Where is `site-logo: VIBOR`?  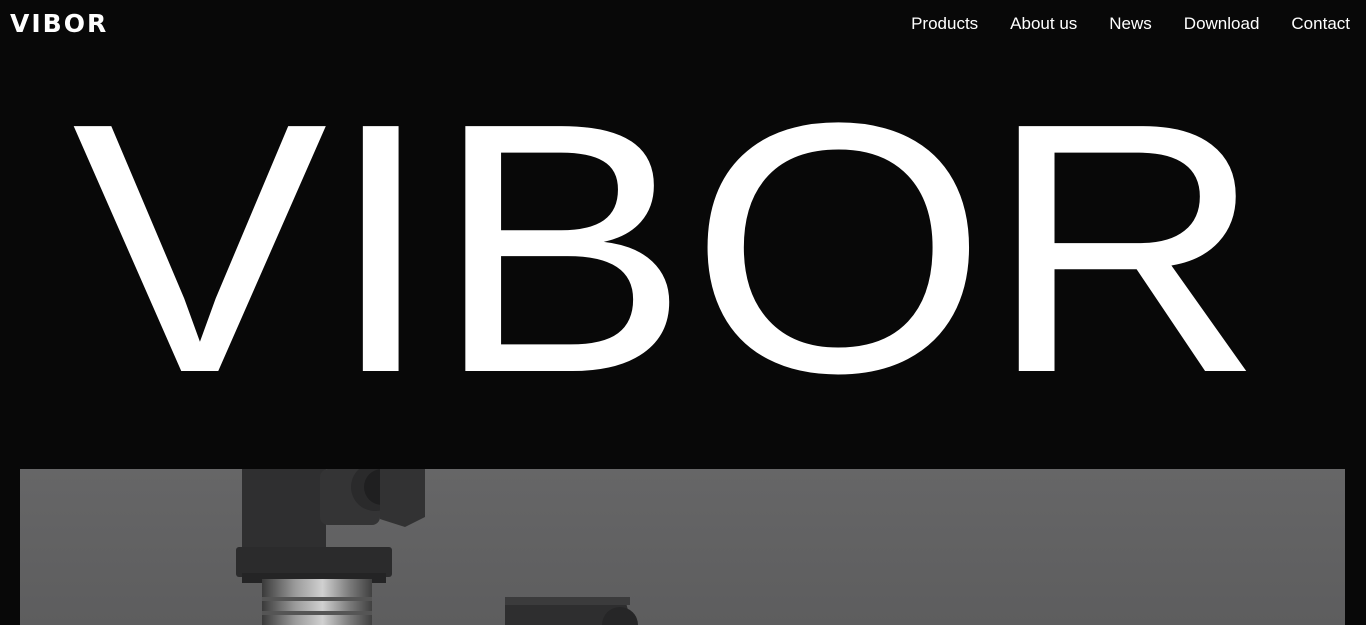
site-logo: VIBOR is located at coordinates (59, 24).